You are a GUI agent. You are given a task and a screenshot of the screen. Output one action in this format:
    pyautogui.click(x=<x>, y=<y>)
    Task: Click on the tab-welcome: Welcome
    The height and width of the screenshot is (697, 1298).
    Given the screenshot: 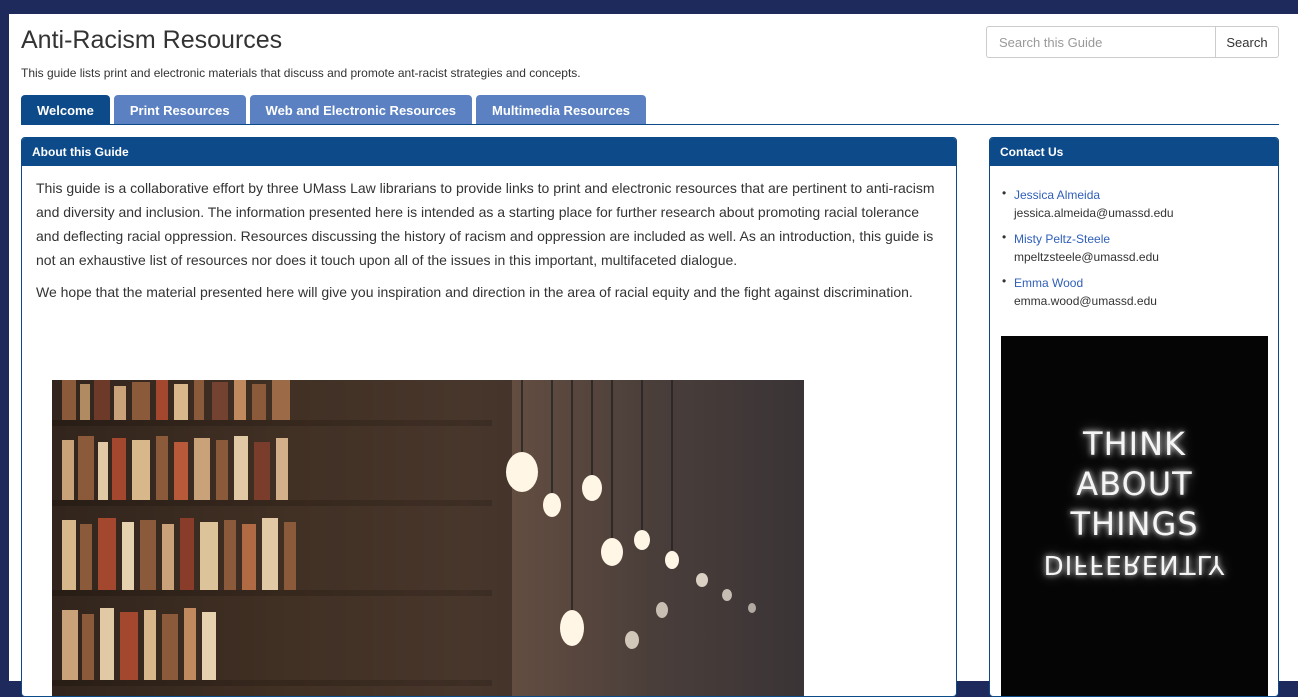 What is the action you would take?
    pyautogui.click(x=65, y=110)
    